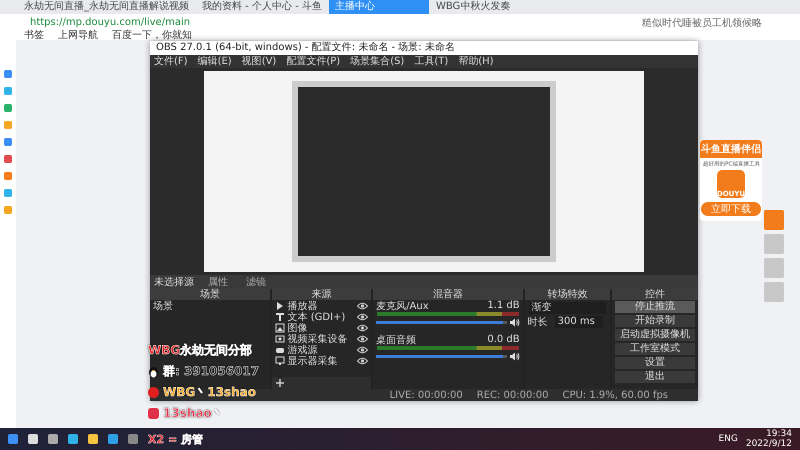  I want to click on dock-title: 控件, so click(655, 294).